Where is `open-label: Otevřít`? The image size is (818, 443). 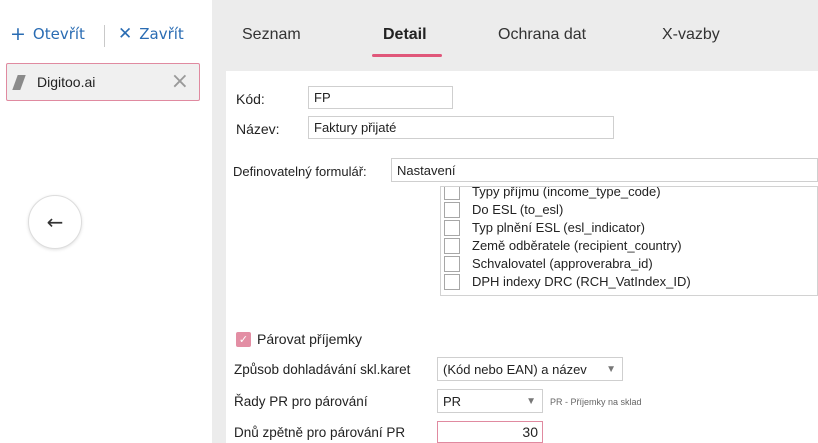
open-label: Otevřít is located at coordinates (58, 34).